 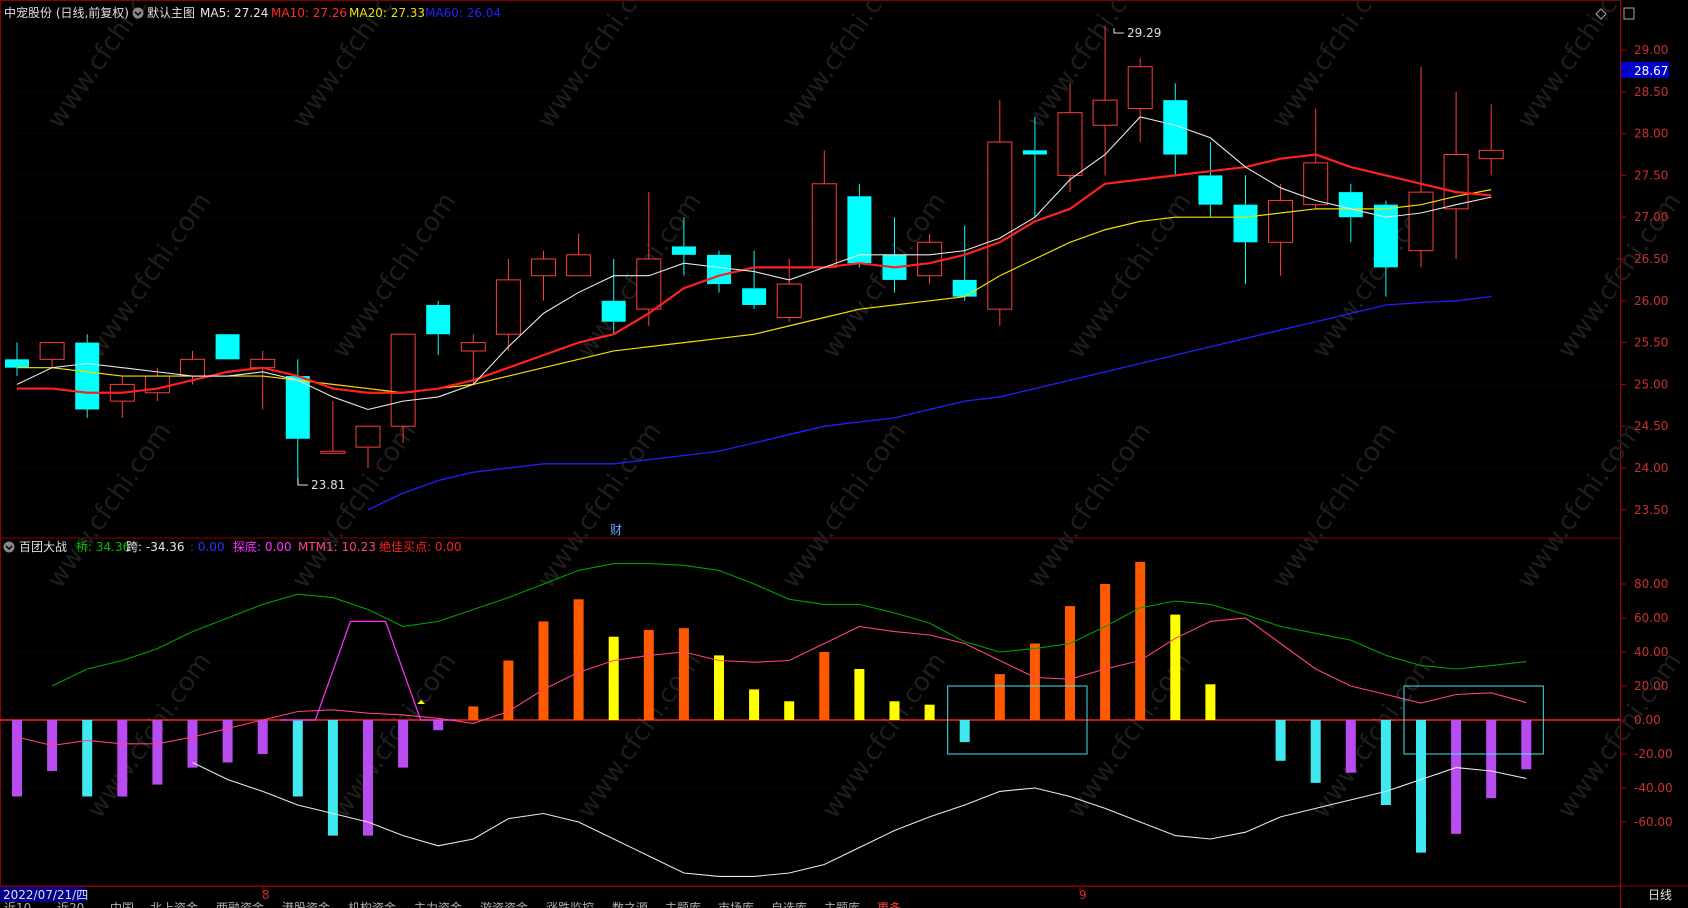 What do you see at coordinates (306, 904) in the screenshot?
I see `bottom-tab: 港股资金` at bounding box center [306, 904].